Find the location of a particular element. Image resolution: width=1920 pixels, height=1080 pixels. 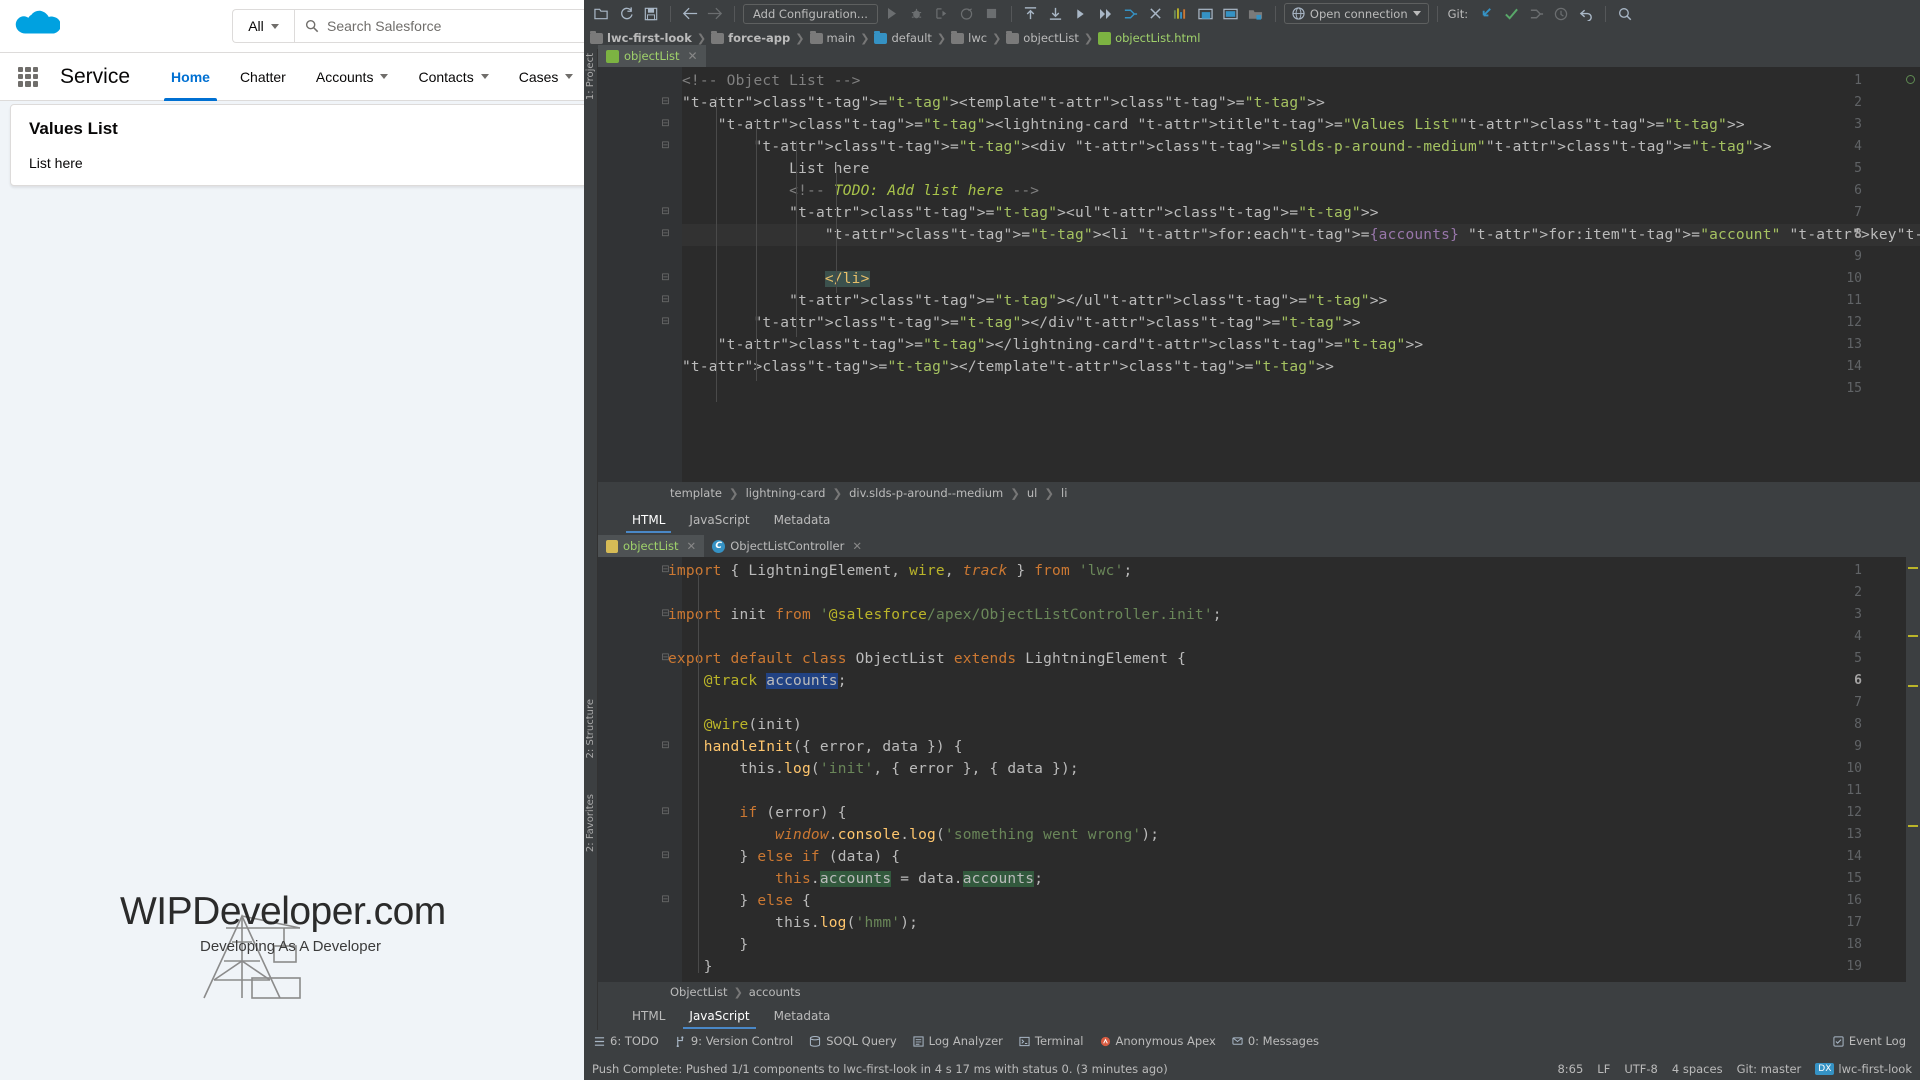

nav-tab-chatter: Chatter is located at coordinates (263, 77).